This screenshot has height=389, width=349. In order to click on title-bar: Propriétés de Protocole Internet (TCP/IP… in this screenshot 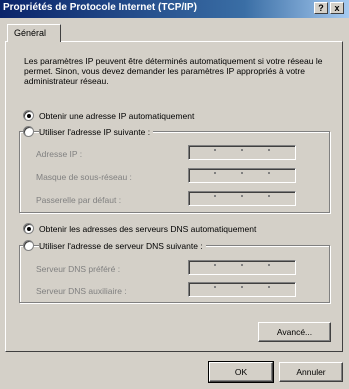, I will do `click(174, 9)`.